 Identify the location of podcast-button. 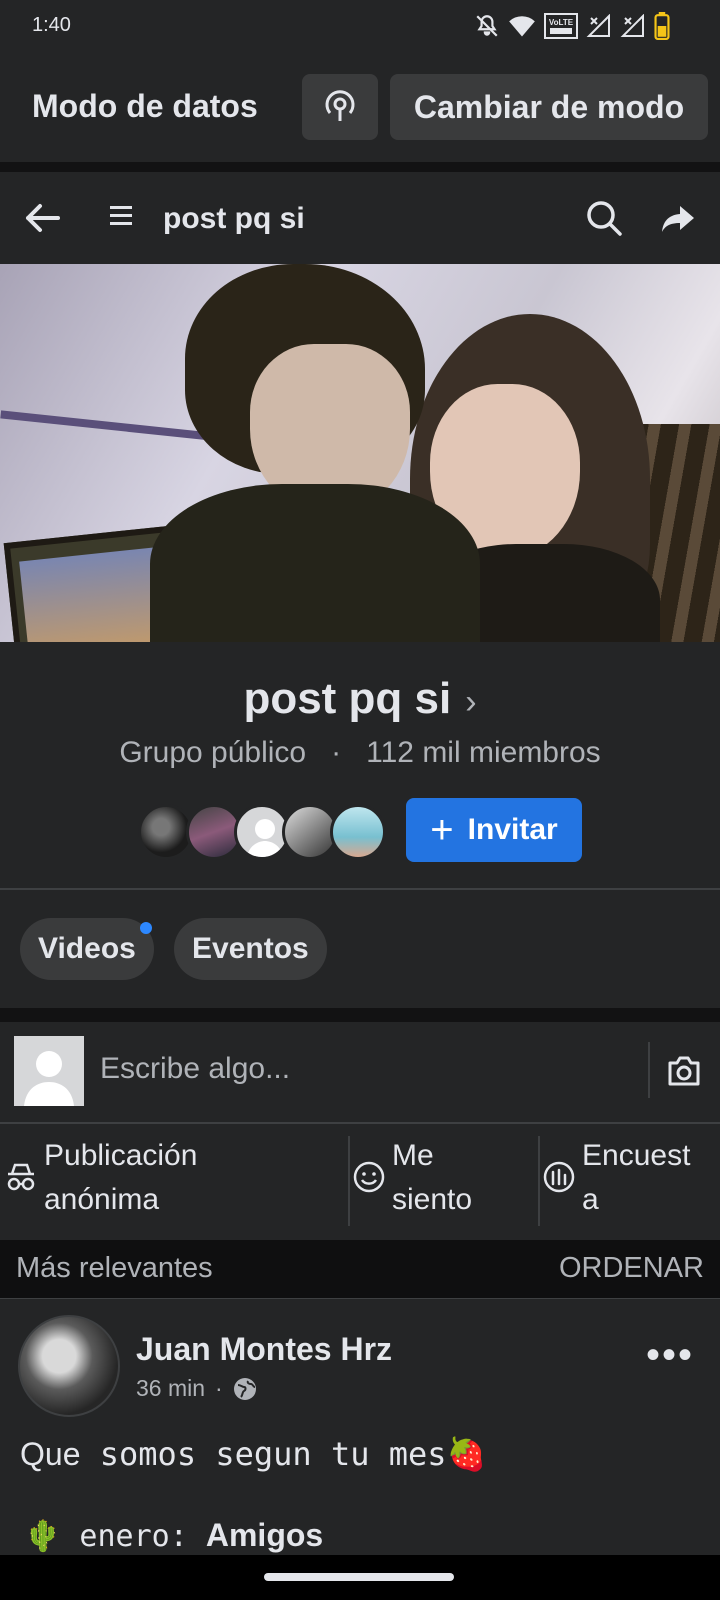
(340, 107).